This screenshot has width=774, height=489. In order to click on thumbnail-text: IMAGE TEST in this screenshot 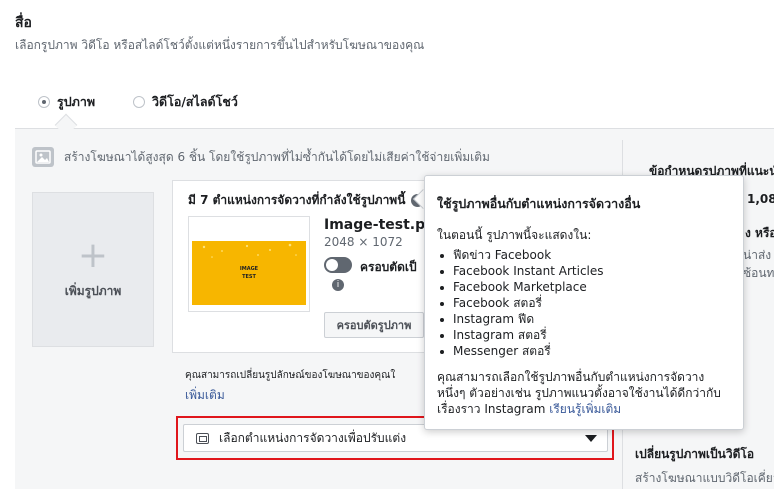, I will do `click(249, 273)`.